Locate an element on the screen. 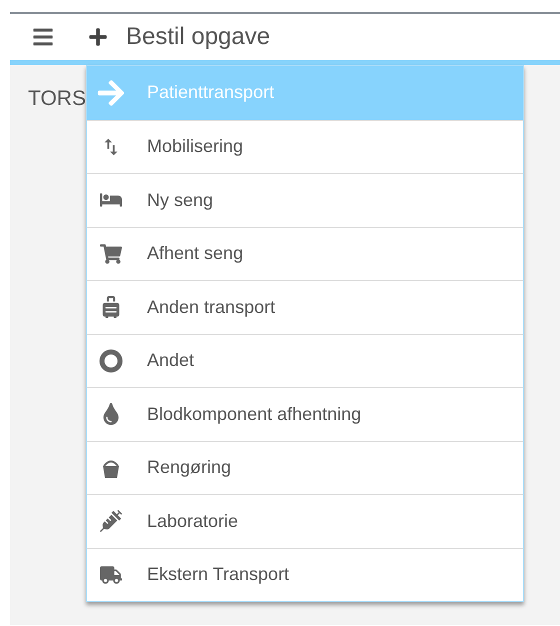 The image size is (560, 626). menu-item: Rengøring is located at coordinates (305, 467).